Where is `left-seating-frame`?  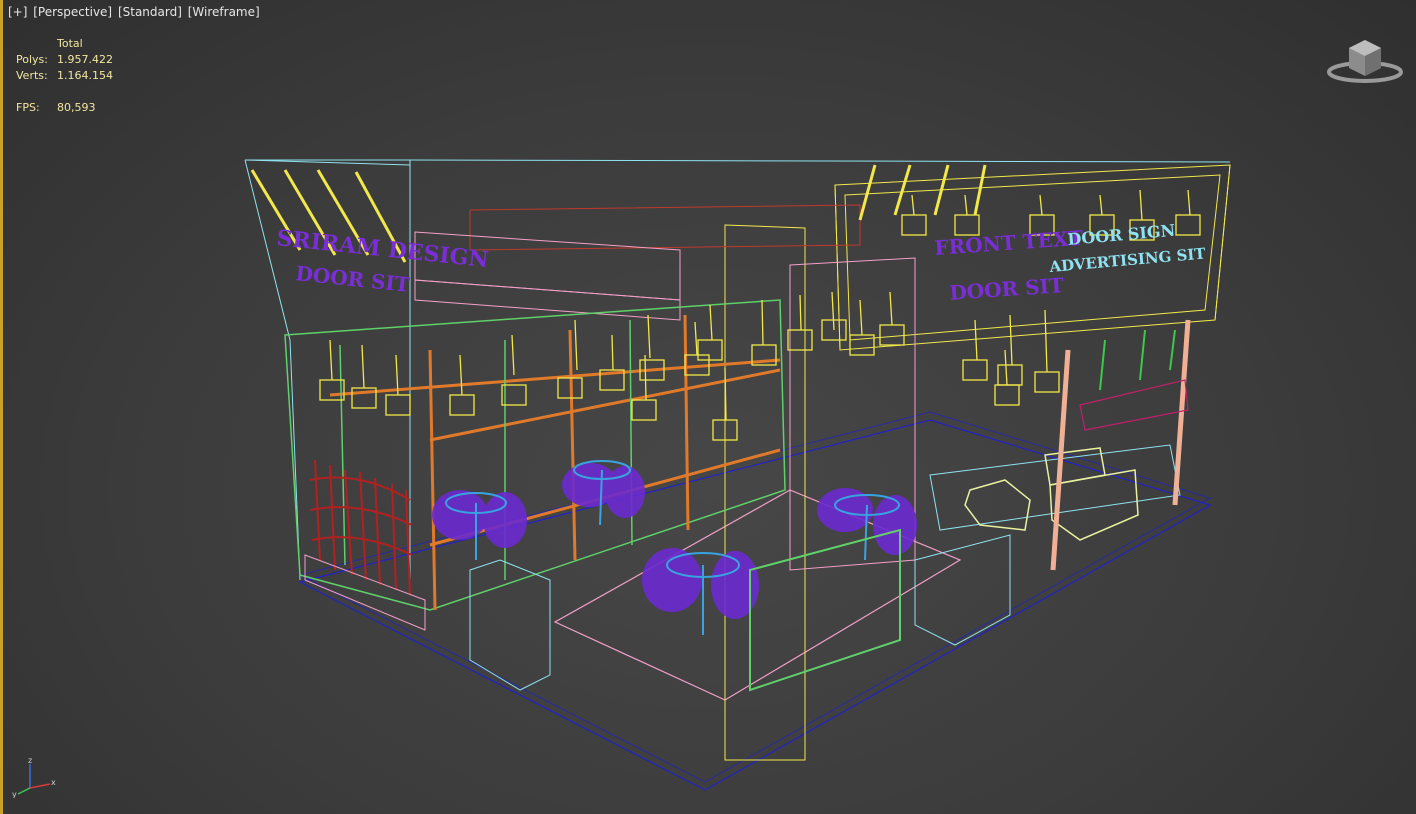 left-seating-frame is located at coordinates (535, 455).